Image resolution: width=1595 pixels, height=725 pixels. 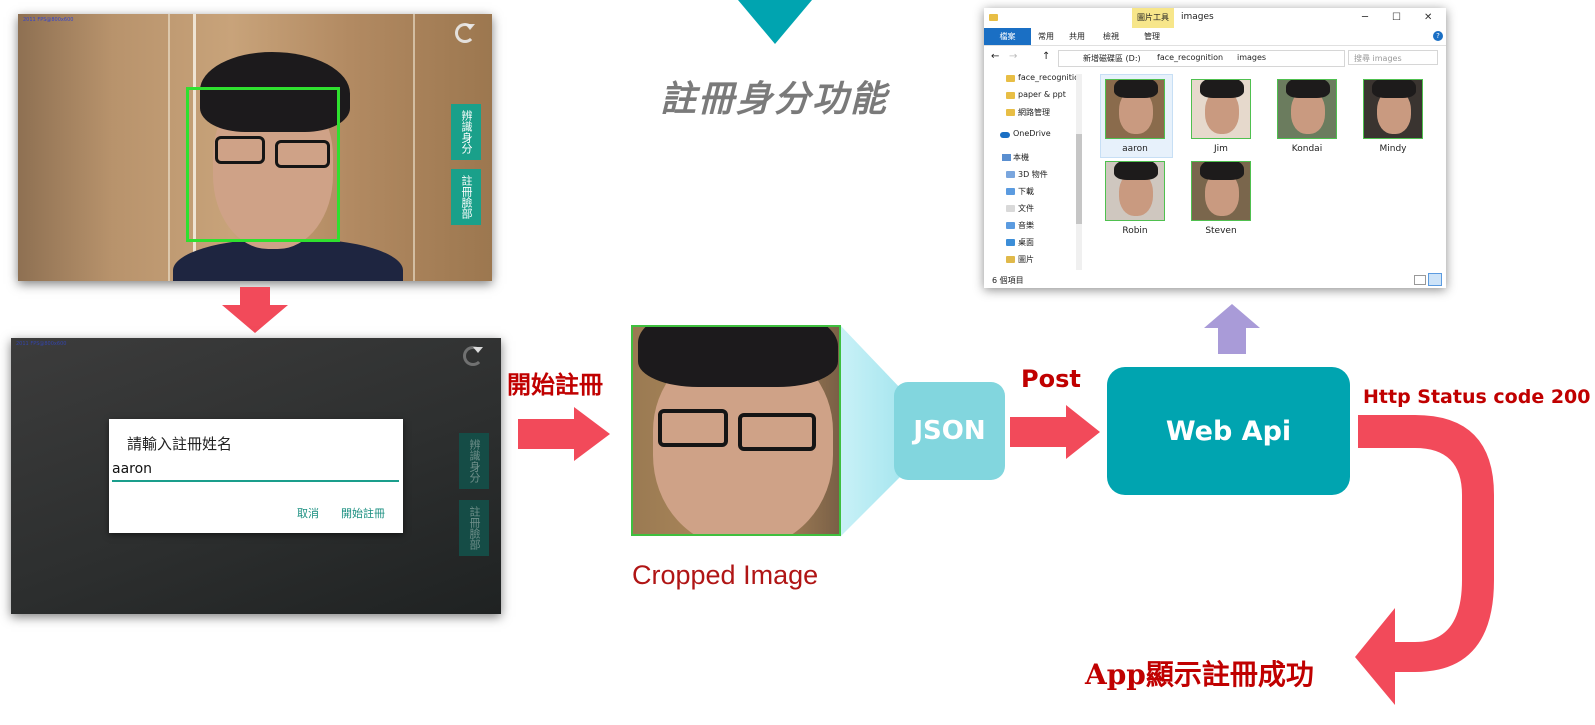 I want to click on nav-item-network: 網路管理, so click(x=1034, y=112).